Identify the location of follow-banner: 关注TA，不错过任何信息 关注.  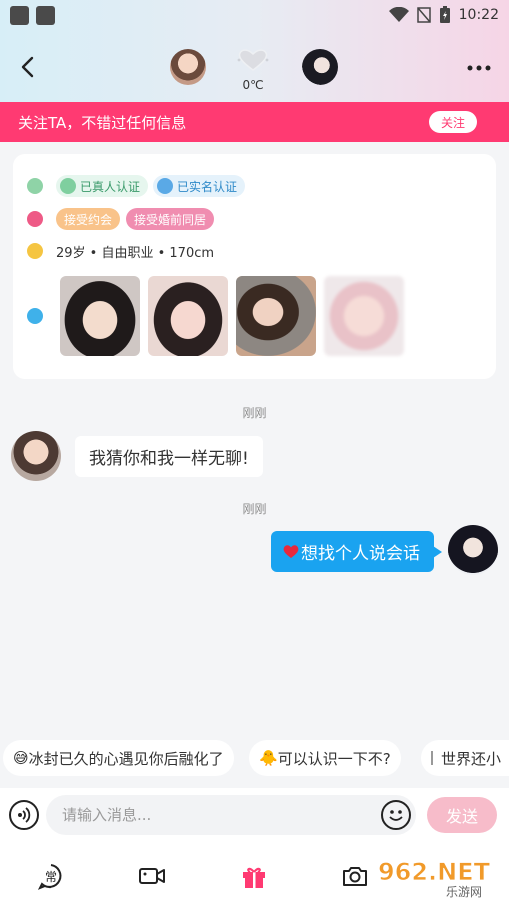
(254, 122).